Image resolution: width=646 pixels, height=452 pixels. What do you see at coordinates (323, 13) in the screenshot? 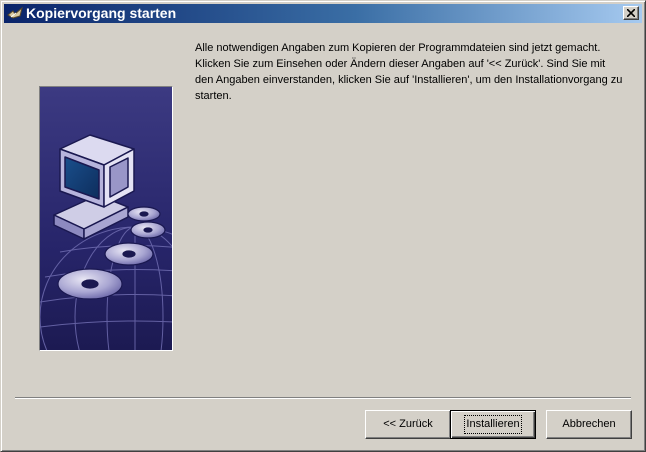
I see `title-bar: Kopiervorgang starten` at bounding box center [323, 13].